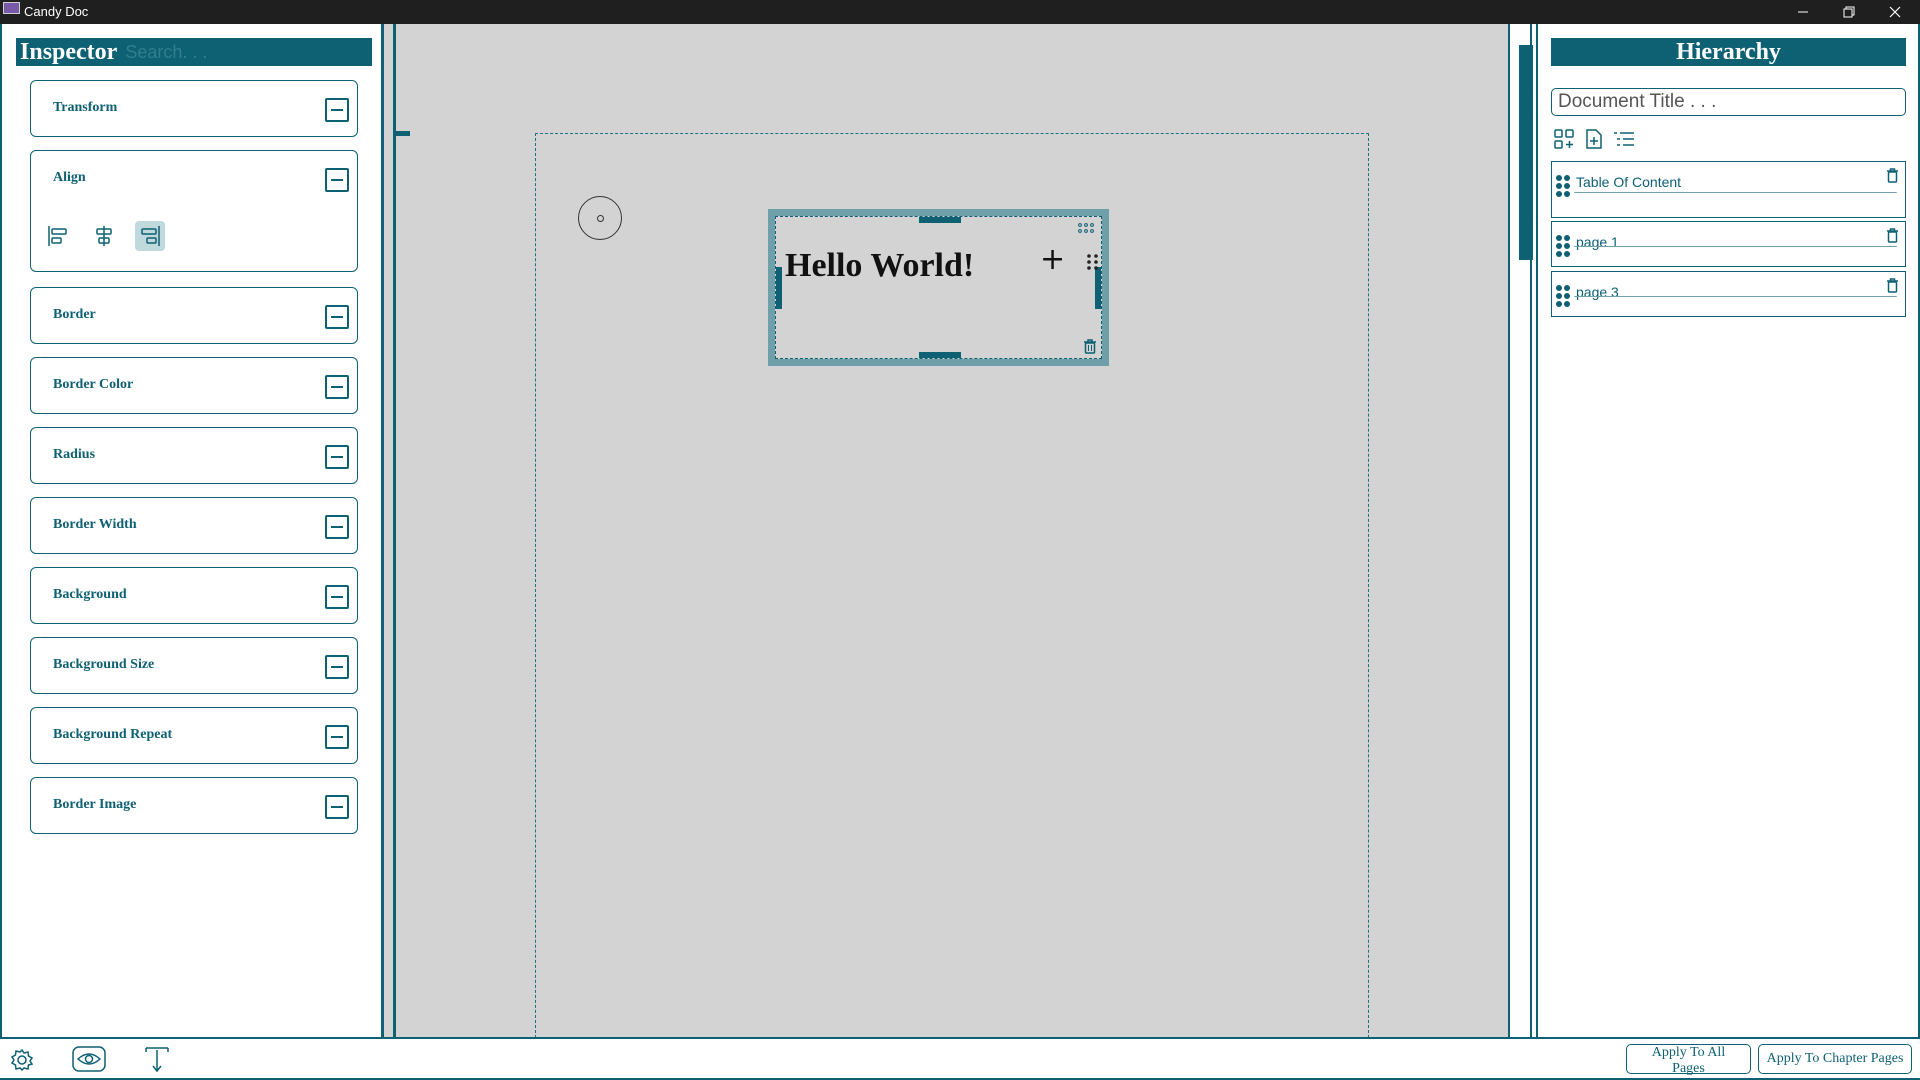 Image resolution: width=1920 pixels, height=1080 pixels. What do you see at coordinates (1803, 12) in the screenshot?
I see `minimize-icon` at bounding box center [1803, 12].